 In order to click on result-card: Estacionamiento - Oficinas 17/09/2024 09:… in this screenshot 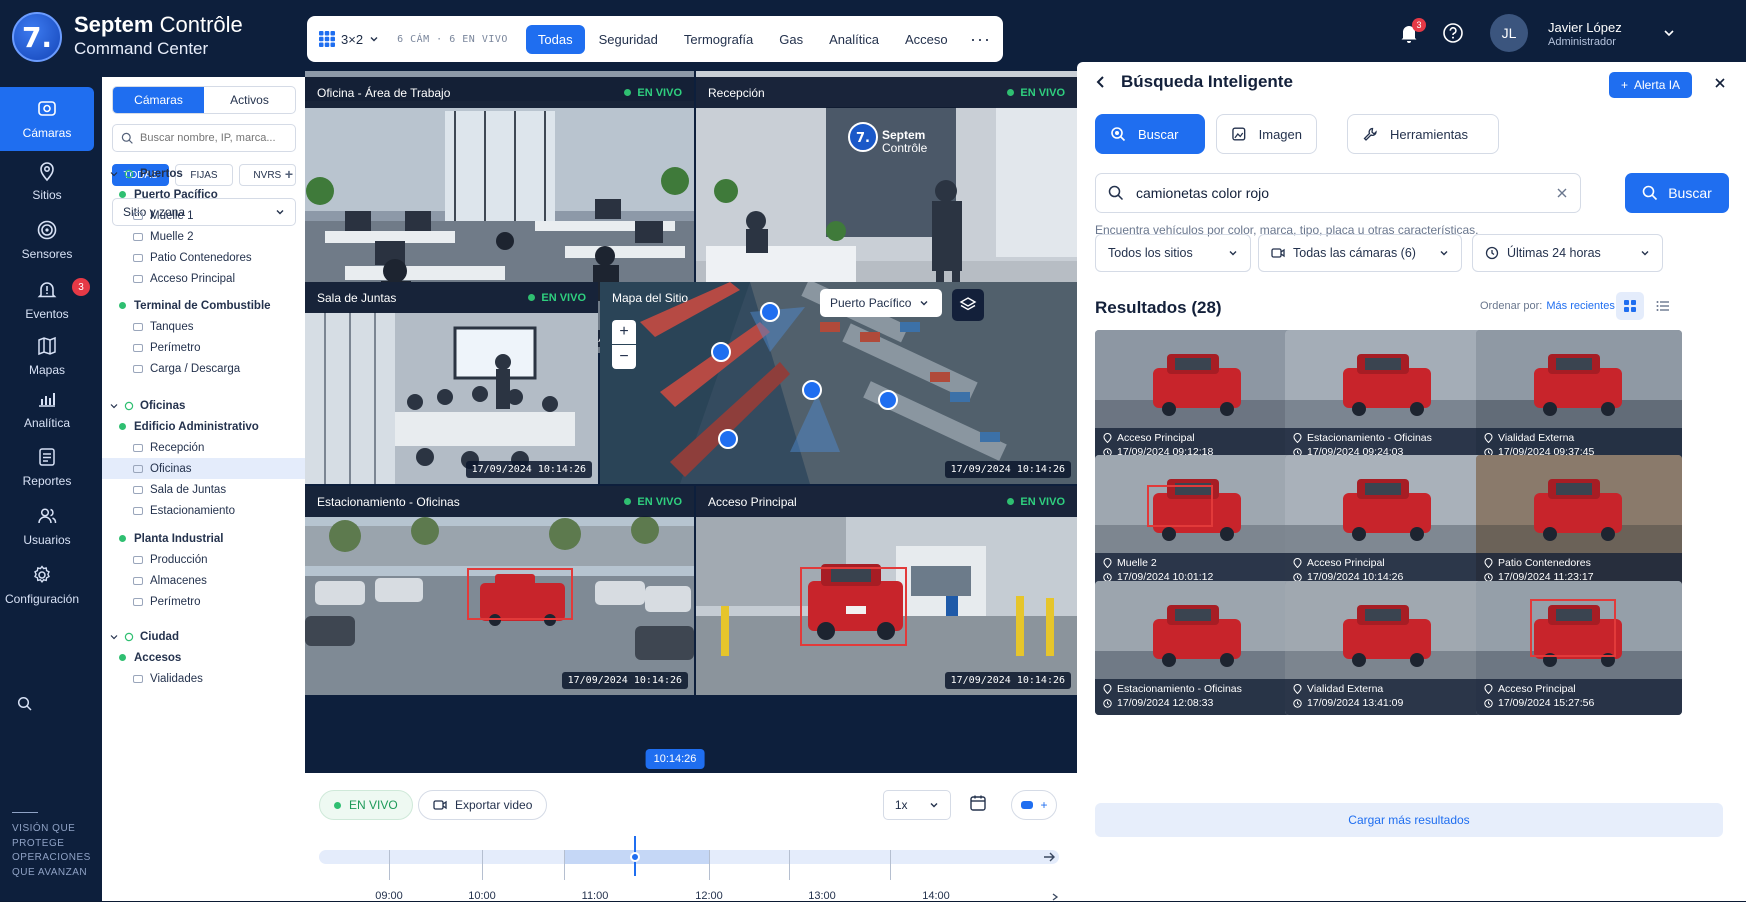, I will do `click(1388, 397)`.